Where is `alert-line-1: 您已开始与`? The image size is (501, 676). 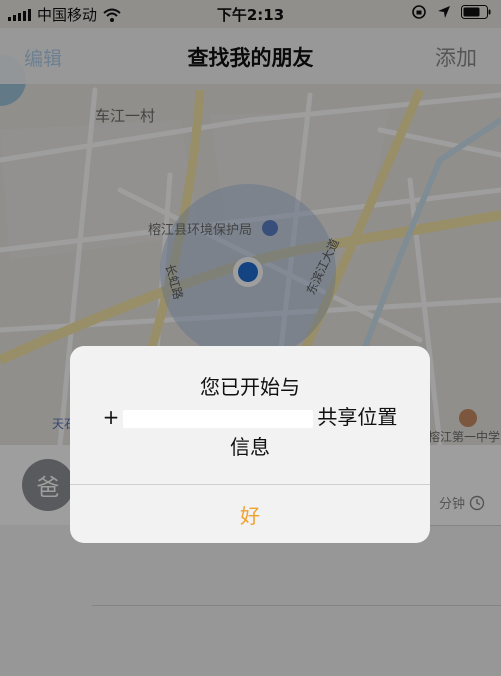 alert-line-1: 您已开始与 is located at coordinates (250, 387).